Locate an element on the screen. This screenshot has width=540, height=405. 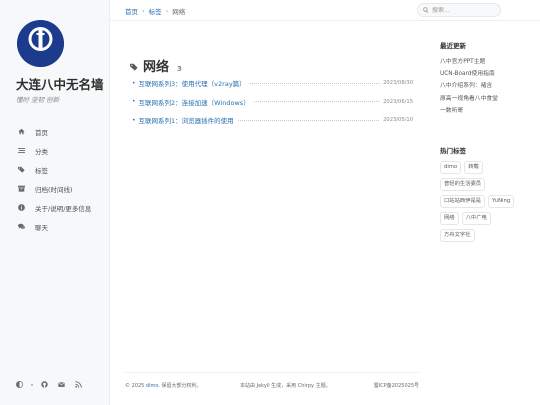
sidebar-item-label: 分类 is located at coordinates (41, 151).